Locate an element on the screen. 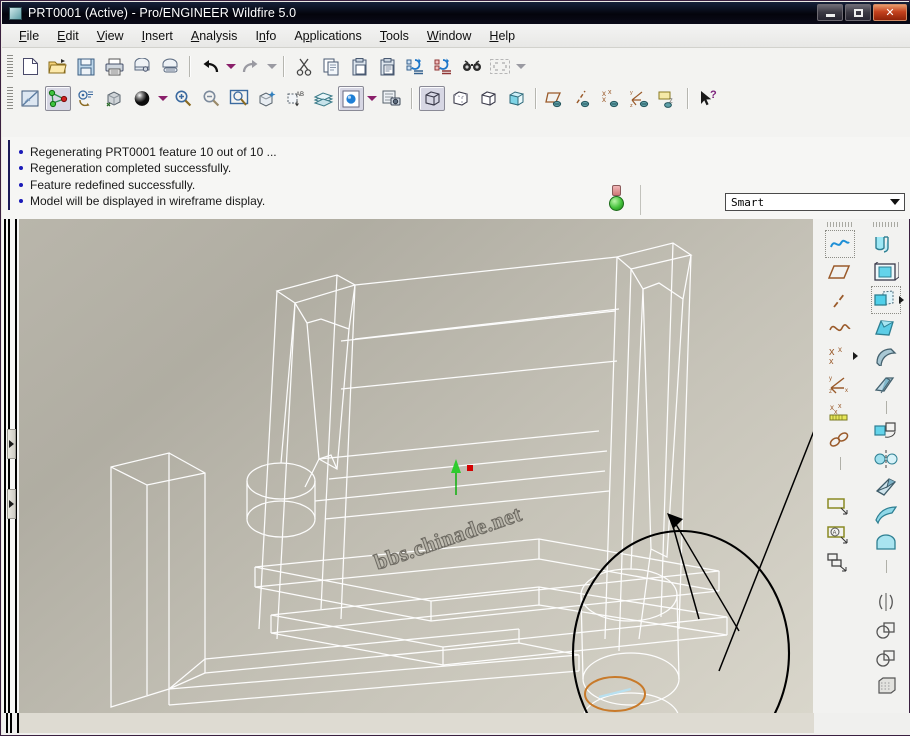  datum-plane-icon is located at coordinates (556, 98).